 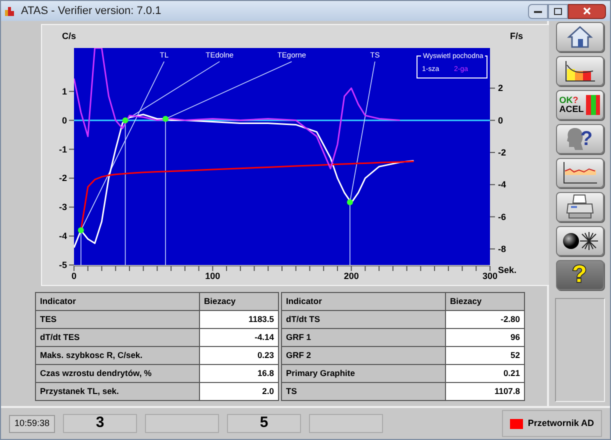 I want to click on y-tick: 0, so click(x=68, y=120).